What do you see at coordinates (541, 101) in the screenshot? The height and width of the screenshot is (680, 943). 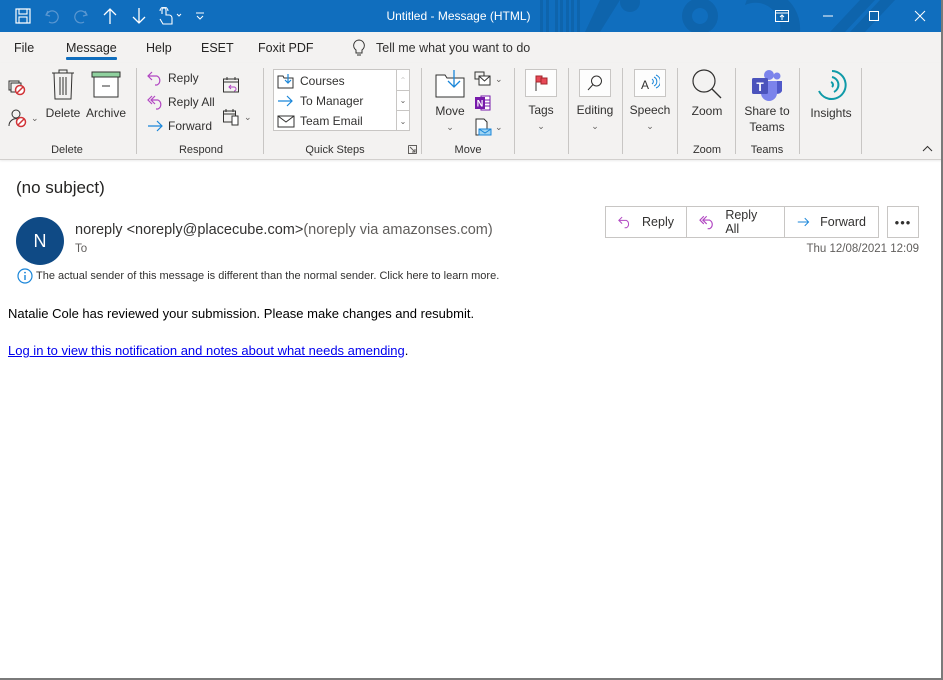 I see `tags-button: Tags ⌄` at bounding box center [541, 101].